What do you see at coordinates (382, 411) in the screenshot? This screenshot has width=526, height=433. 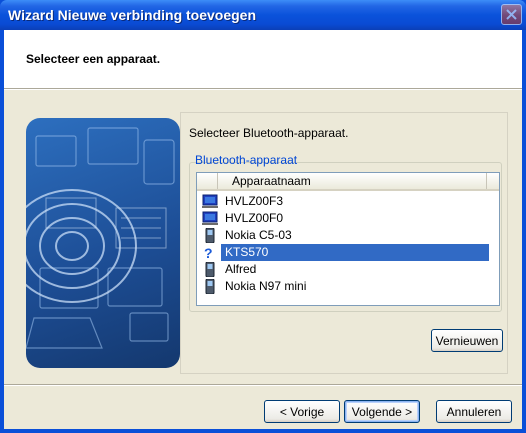 I see `next-button: Volgende >` at bounding box center [382, 411].